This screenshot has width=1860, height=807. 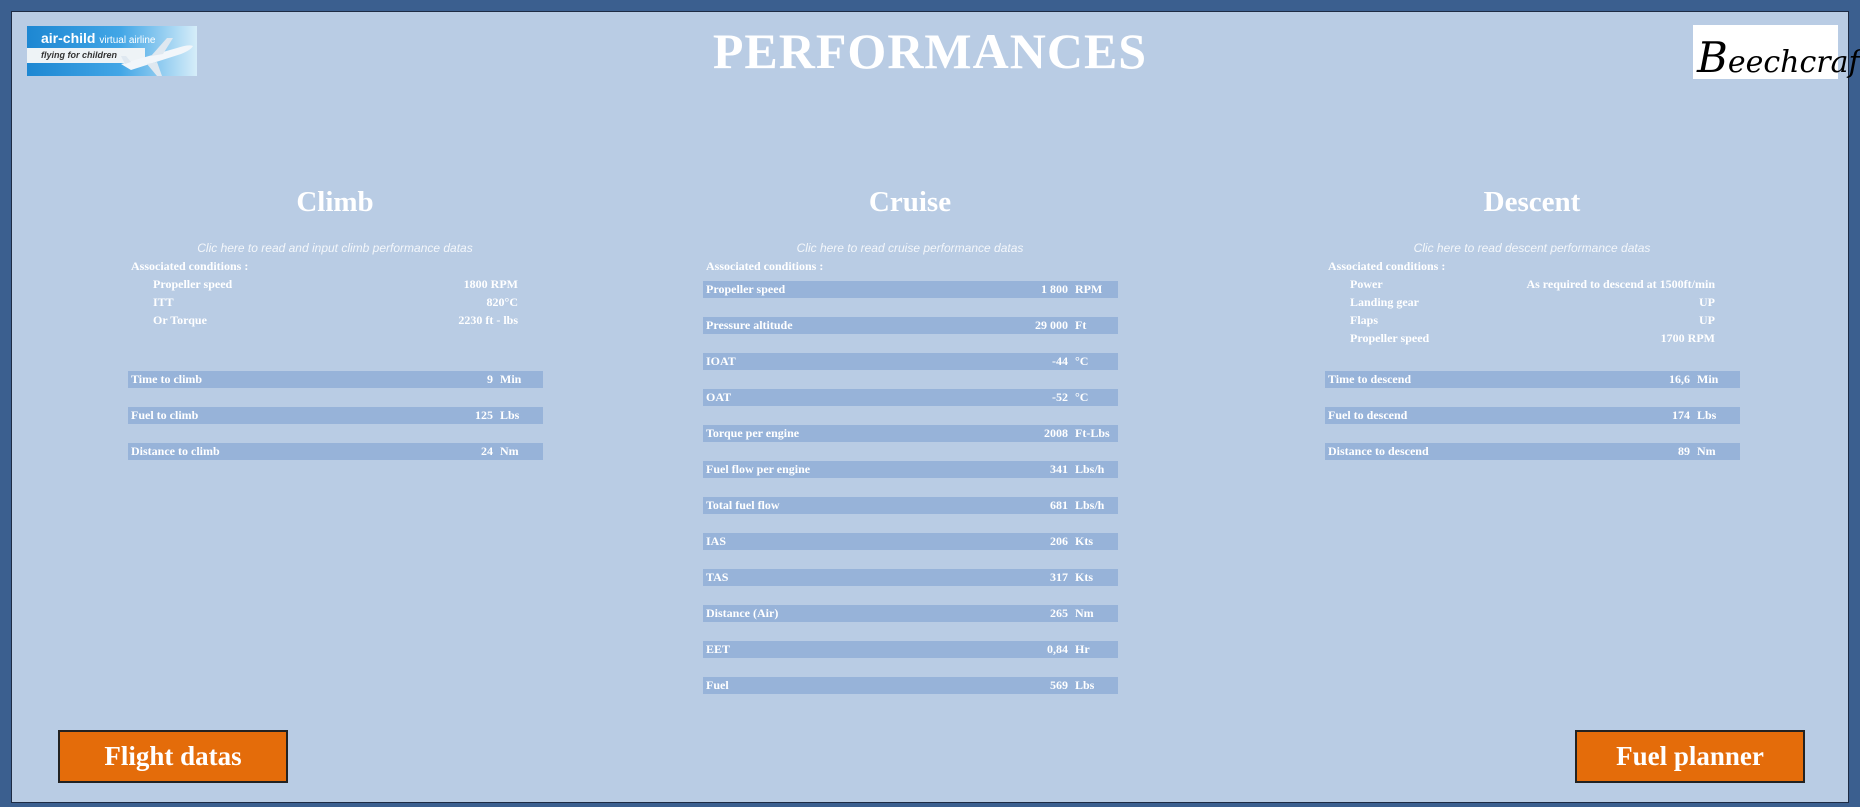 I want to click on result-value: 265, so click(x=1059, y=613).